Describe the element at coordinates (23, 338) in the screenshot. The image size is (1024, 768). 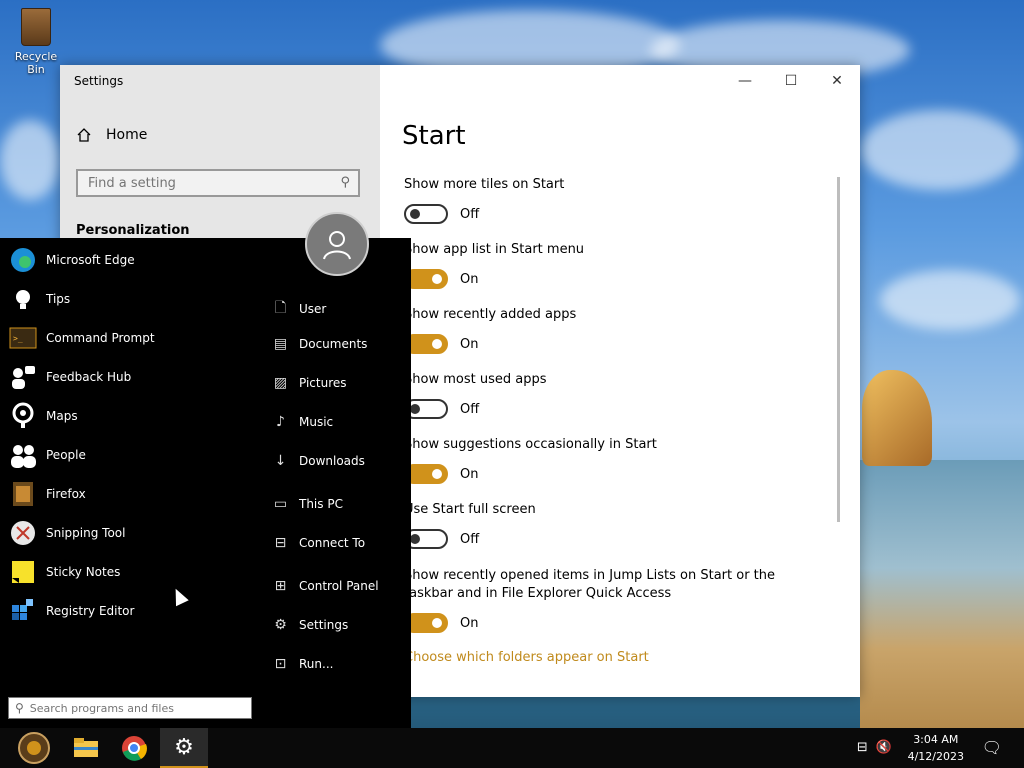
I see `terminal-icon: >_` at that location.